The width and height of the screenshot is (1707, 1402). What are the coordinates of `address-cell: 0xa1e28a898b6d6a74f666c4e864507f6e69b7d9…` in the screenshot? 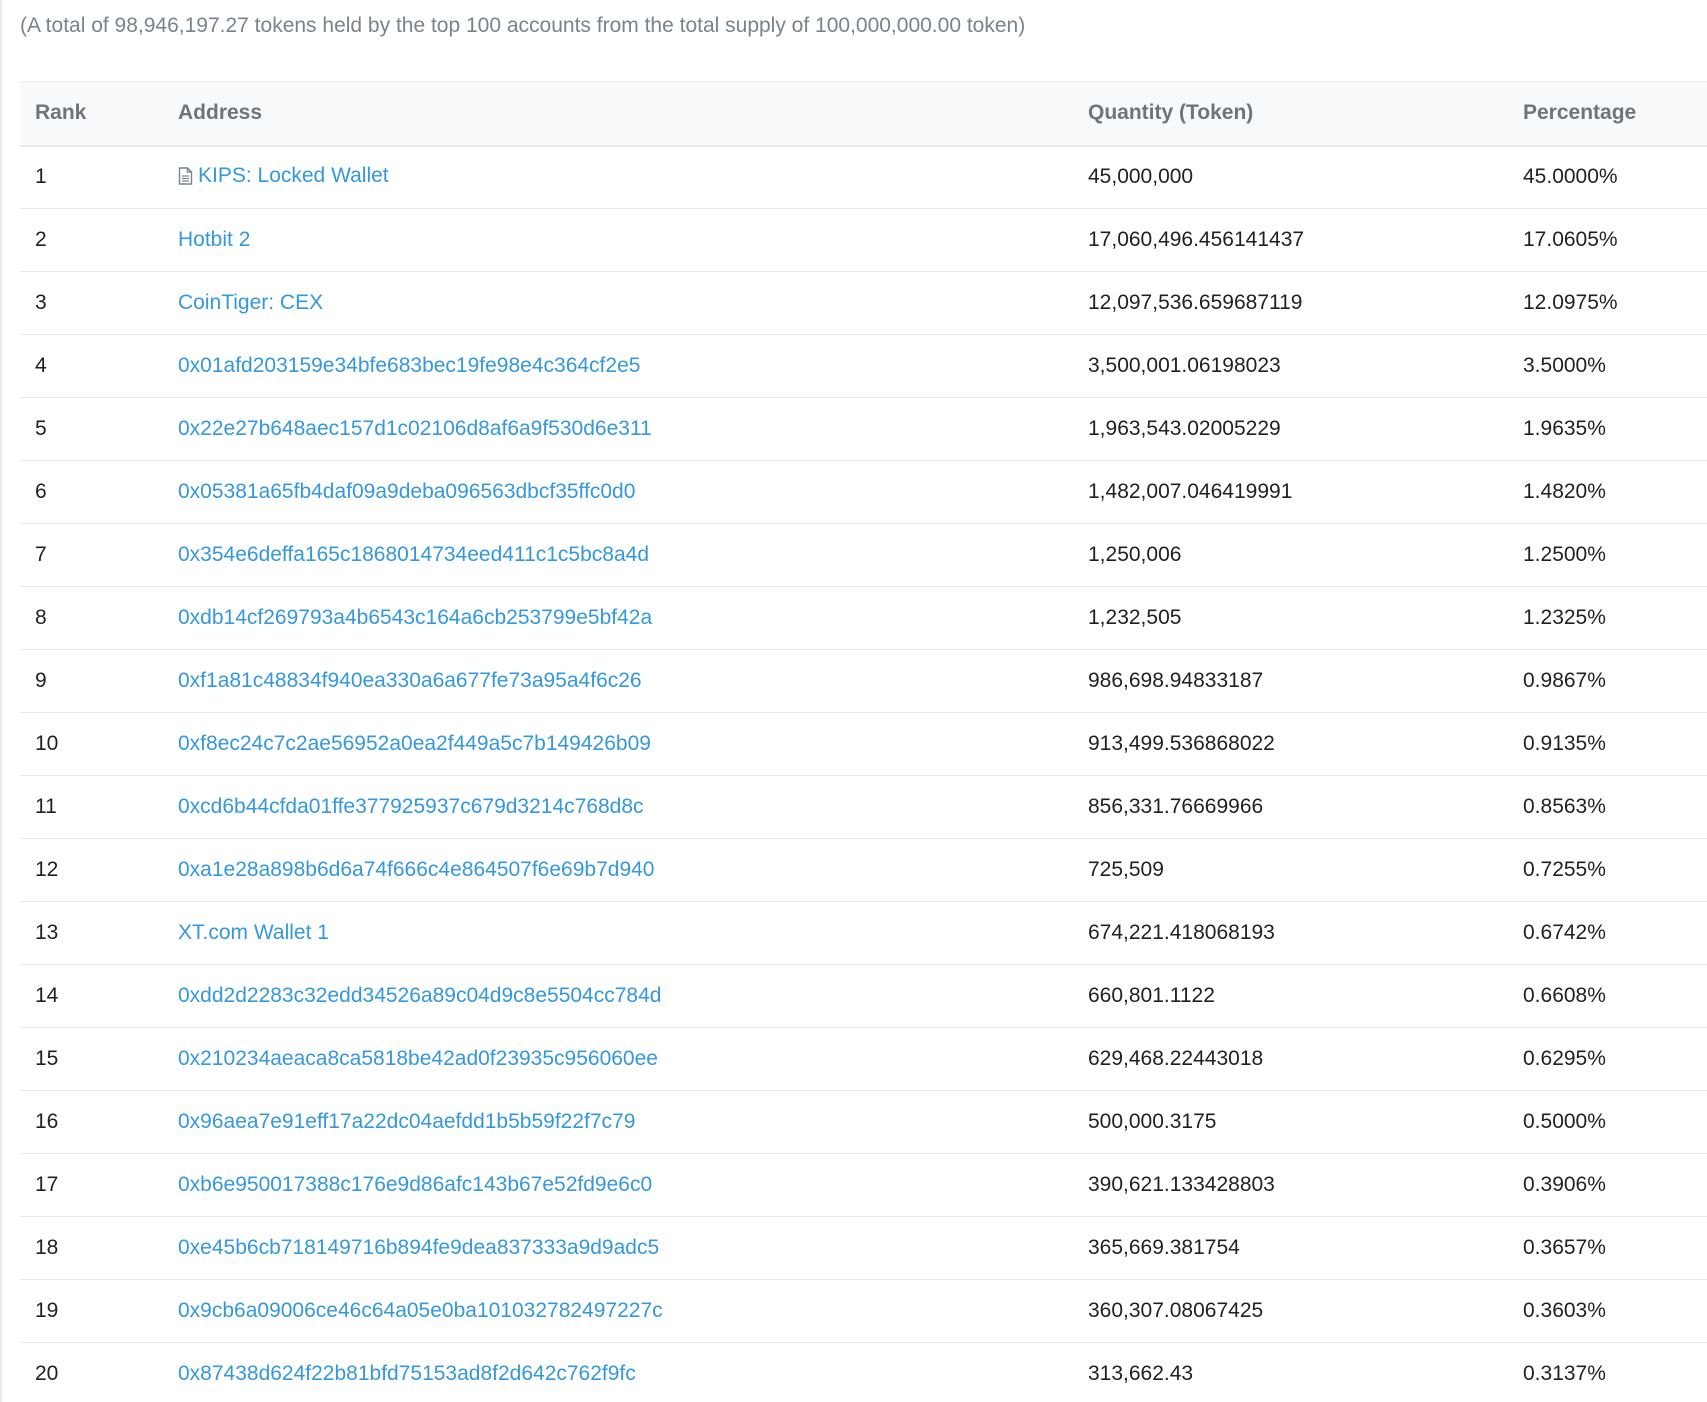 It's located at (633, 870).